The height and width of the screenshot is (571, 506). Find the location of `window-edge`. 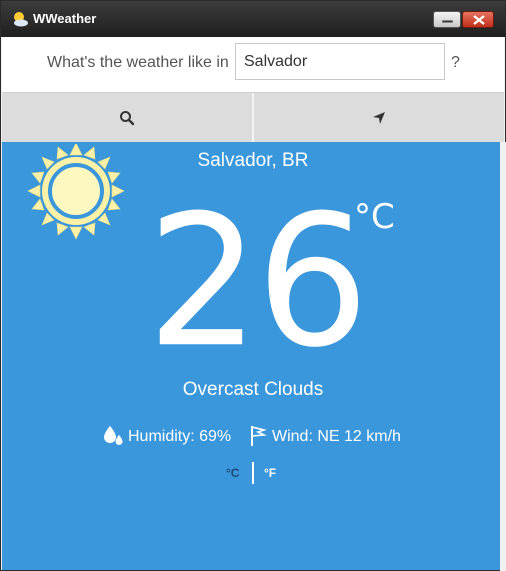

window-edge is located at coordinates (503, 356).